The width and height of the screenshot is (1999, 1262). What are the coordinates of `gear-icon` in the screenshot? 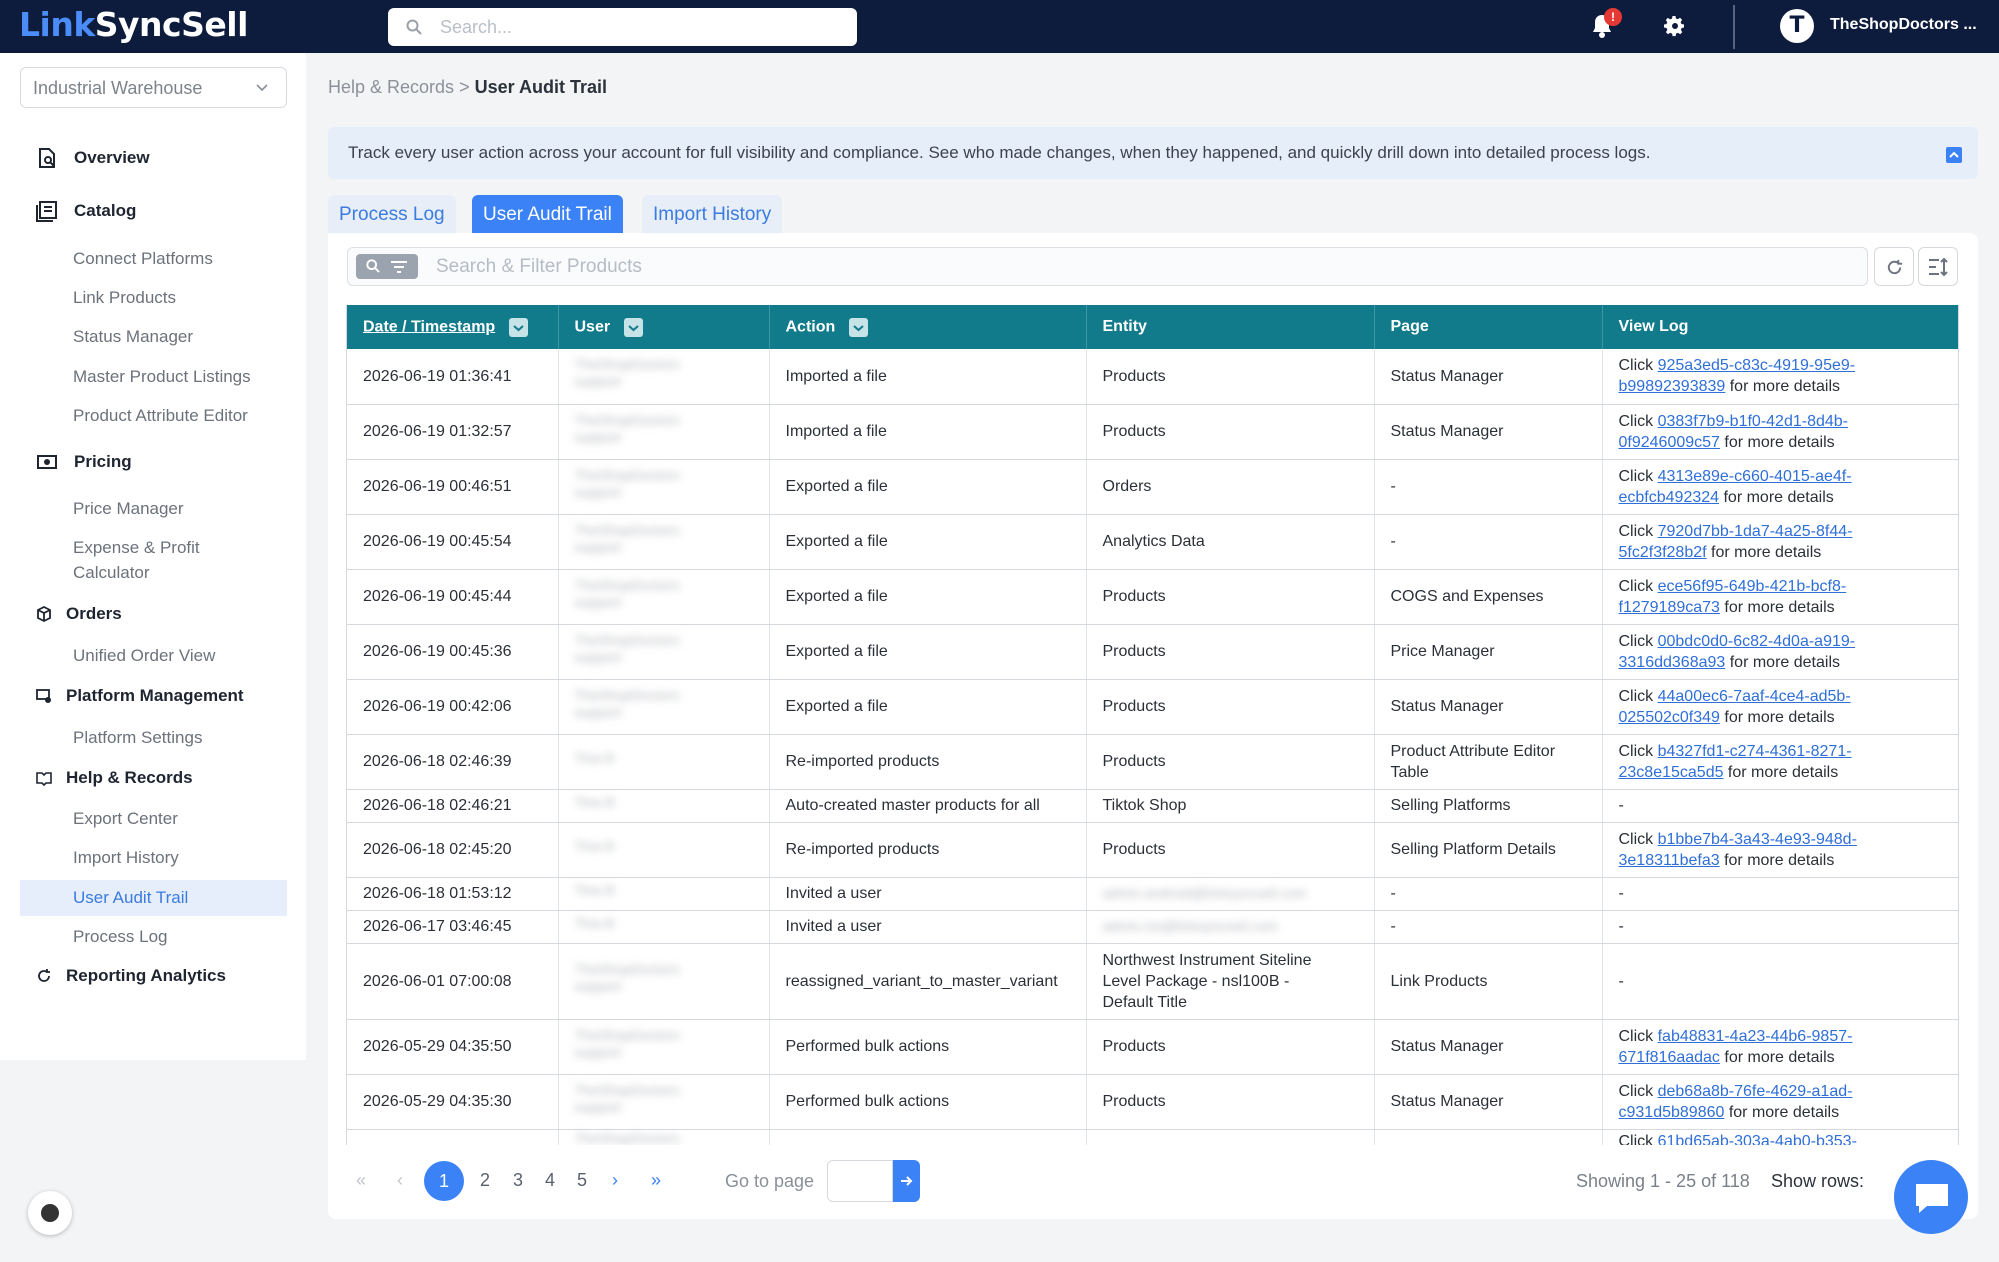 It's located at (1675, 26).